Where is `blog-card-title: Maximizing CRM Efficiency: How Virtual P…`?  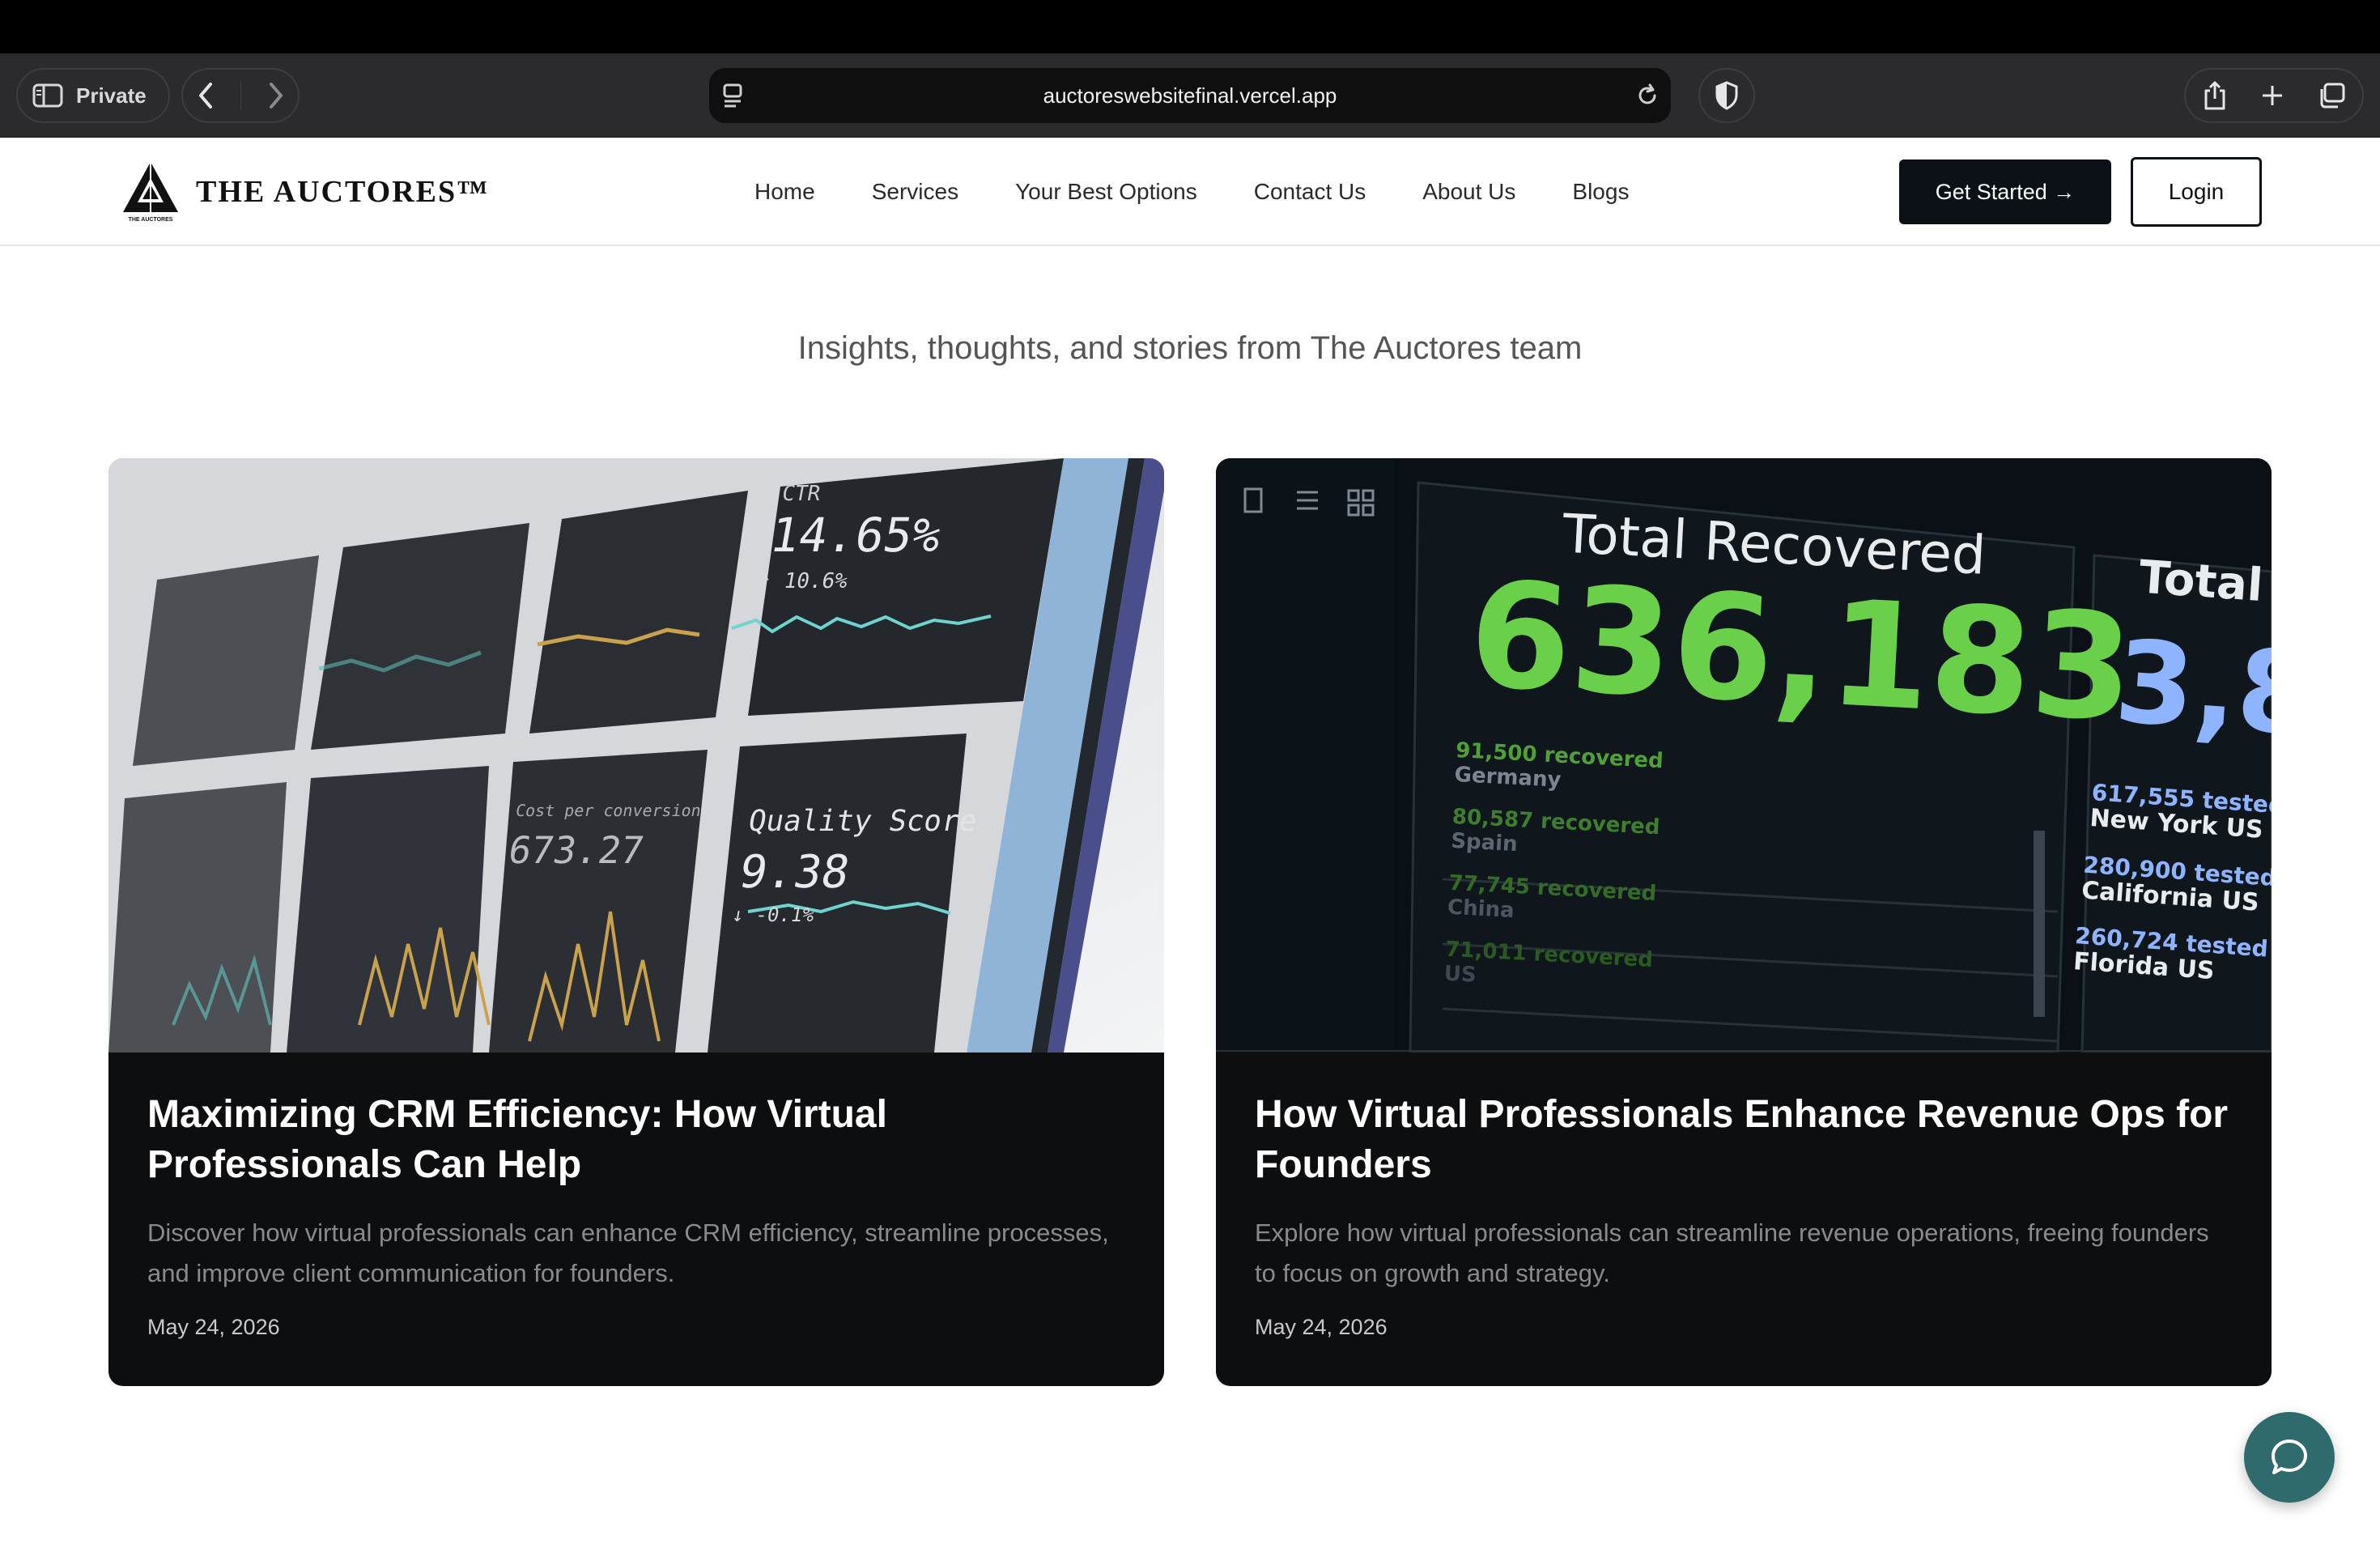
blog-card-title: Maximizing CRM Efficiency: How Virtual P… is located at coordinates (636, 1140).